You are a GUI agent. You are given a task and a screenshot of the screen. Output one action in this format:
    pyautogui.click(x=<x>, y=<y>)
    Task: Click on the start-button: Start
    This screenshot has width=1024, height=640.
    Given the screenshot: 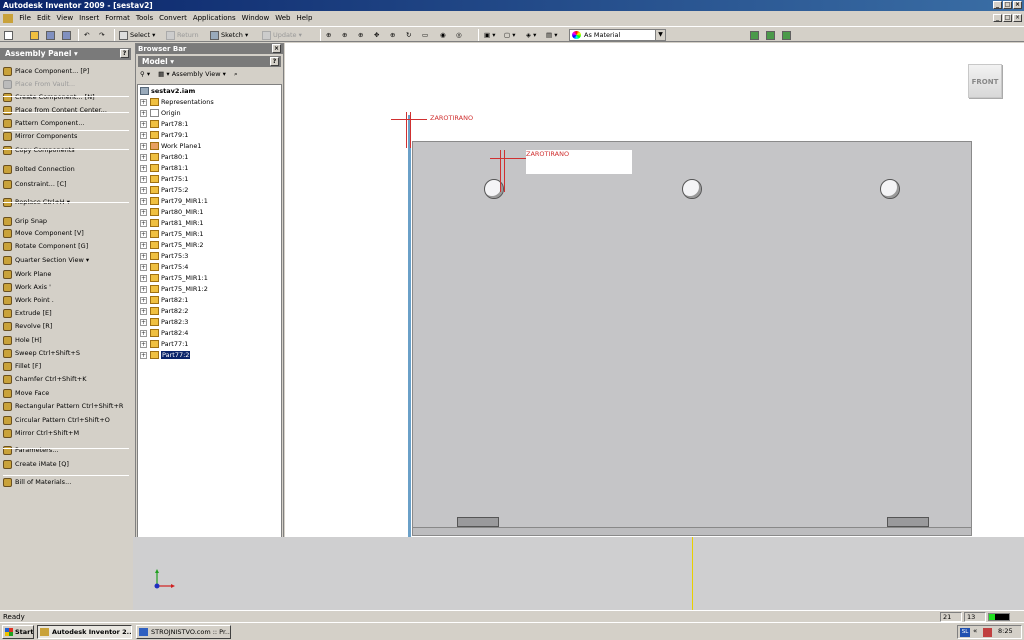 What is the action you would take?
    pyautogui.click(x=18, y=632)
    